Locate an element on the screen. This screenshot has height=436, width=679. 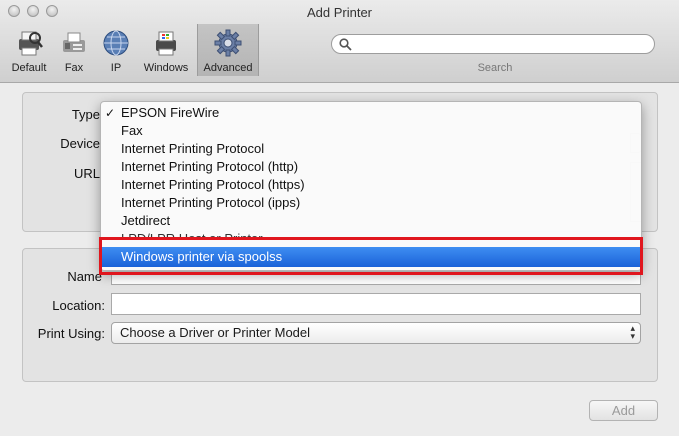
toolbar-windows-label: Windows is located at coordinates (166, 68).